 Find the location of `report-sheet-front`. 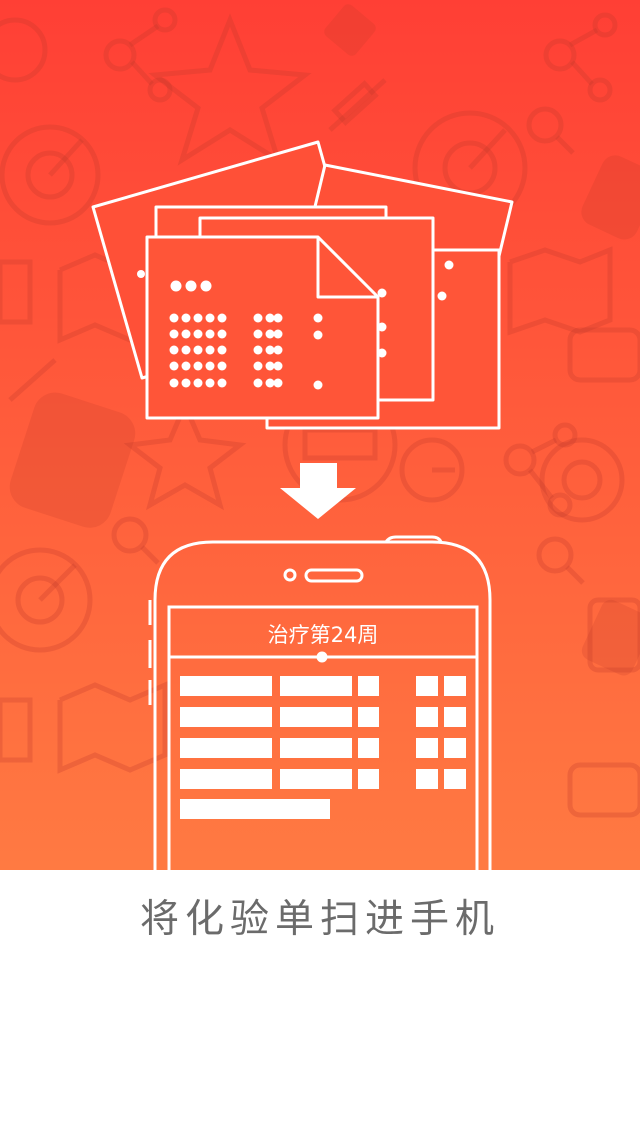

report-sheet-front is located at coordinates (262, 327).